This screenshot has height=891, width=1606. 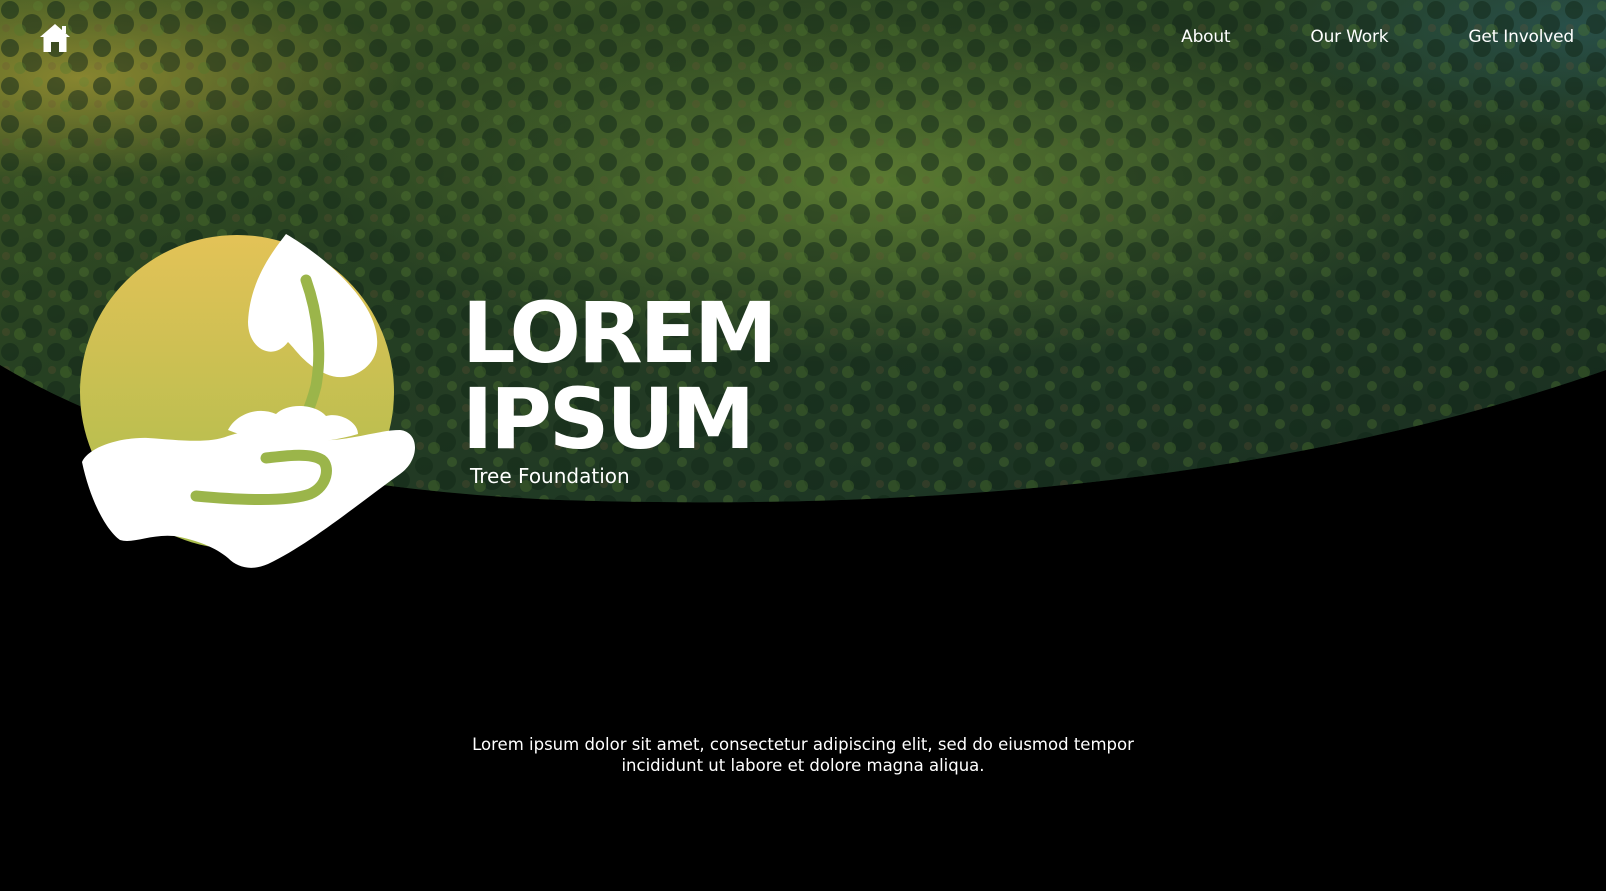 I want to click on hero-title-line-2: IPSUM, so click(x=608, y=419).